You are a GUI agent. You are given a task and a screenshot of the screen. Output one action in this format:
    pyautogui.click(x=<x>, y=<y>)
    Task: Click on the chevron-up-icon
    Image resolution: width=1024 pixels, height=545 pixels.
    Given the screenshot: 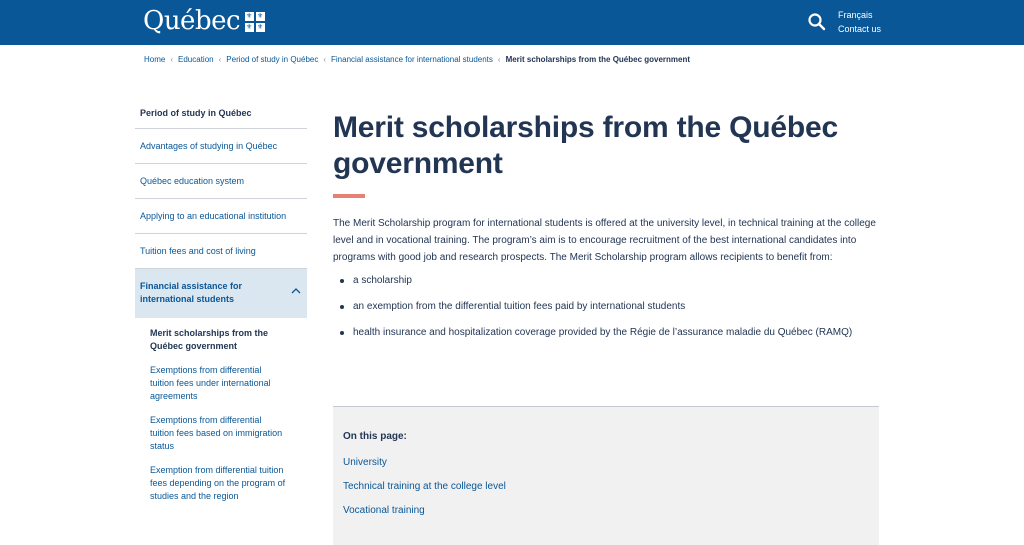 What is the action you would take?
    pyautogui.click(x=296, y=291)
    